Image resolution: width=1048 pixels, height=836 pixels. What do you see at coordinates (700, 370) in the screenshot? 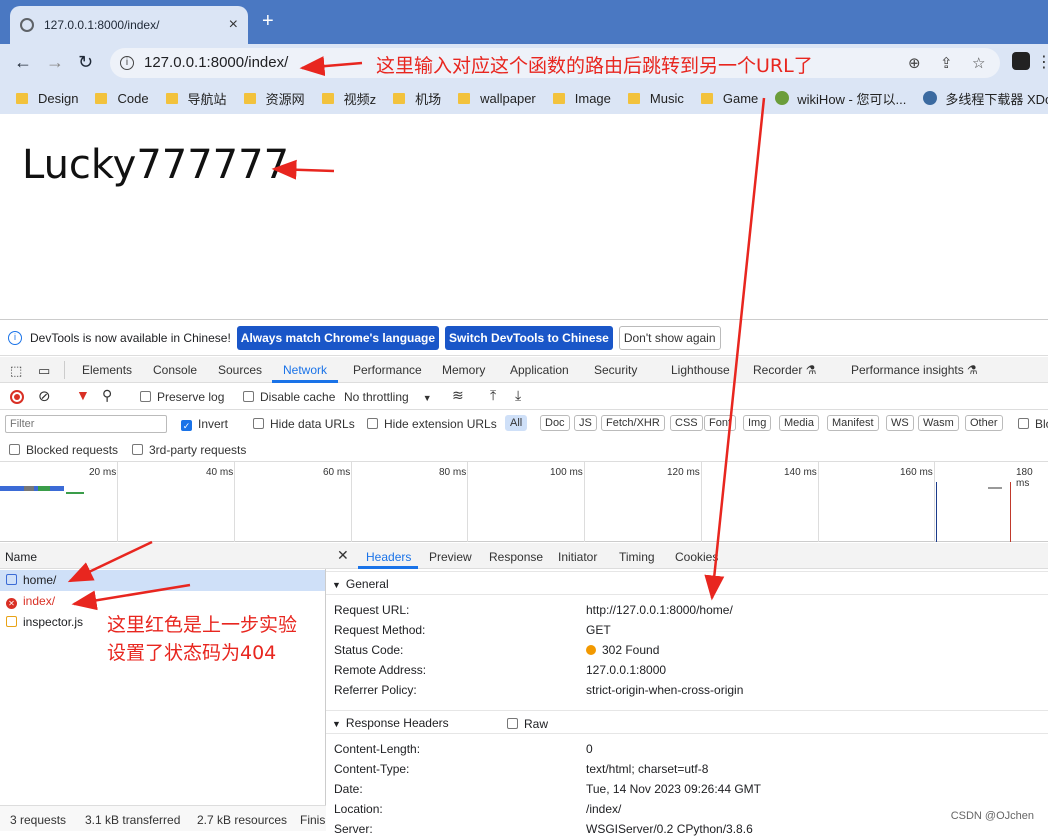
I see `tab-lighthouse: Lighthouse` at bounding box center [700, 370].